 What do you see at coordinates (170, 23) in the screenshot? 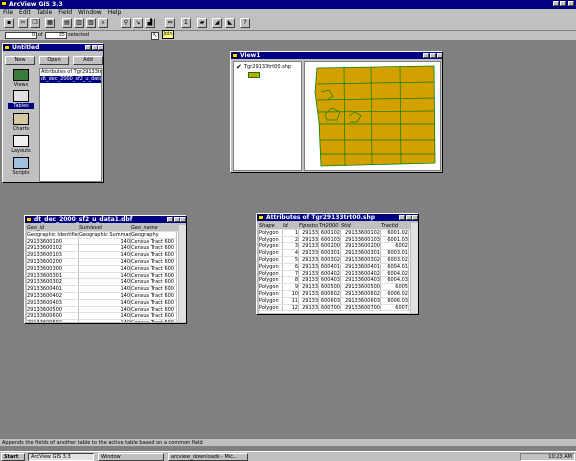
I see `join-icon: ⇔` at bounding box center [170, 23].